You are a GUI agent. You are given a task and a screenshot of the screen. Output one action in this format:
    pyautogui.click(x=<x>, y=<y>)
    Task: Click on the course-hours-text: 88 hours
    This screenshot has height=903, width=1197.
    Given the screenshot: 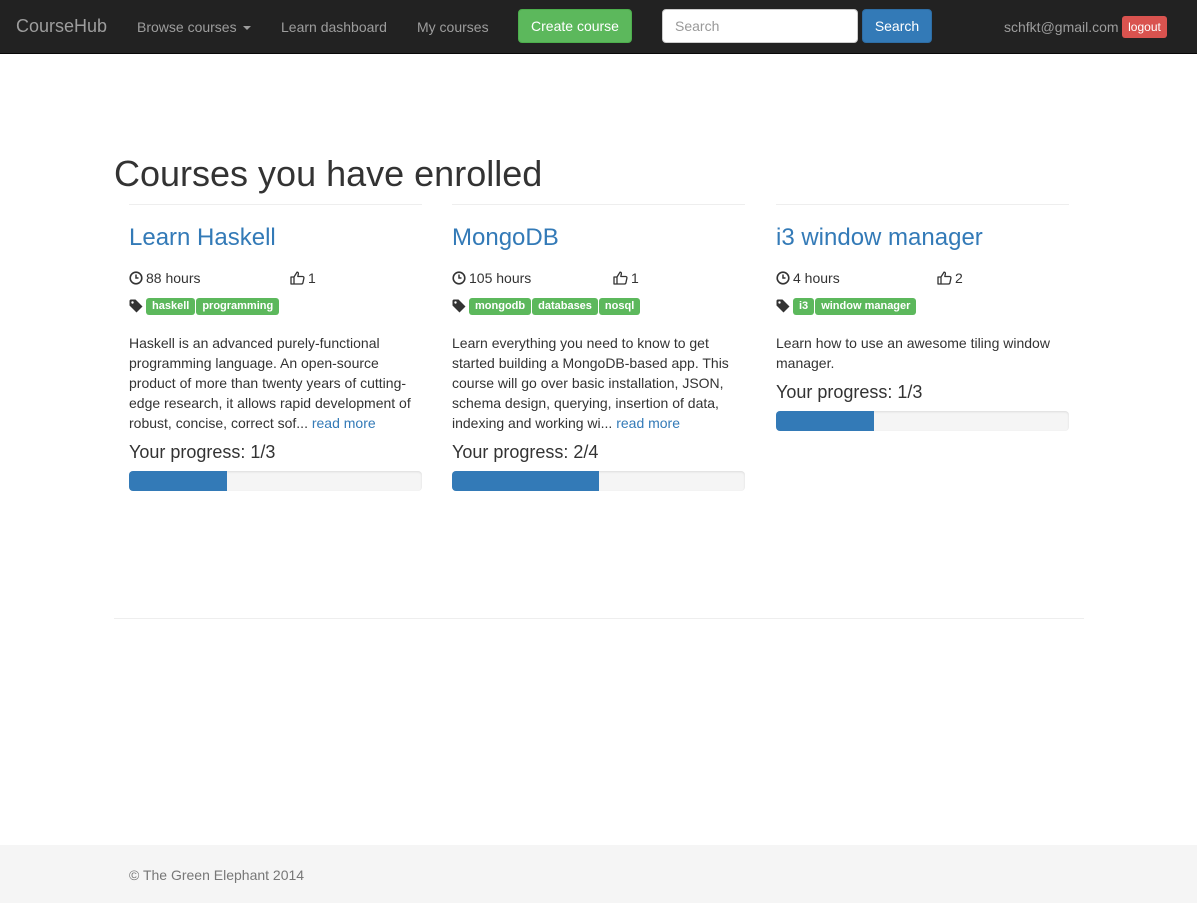 What is the action you would take?
    pyautogui.click(x=173, y=278)
    